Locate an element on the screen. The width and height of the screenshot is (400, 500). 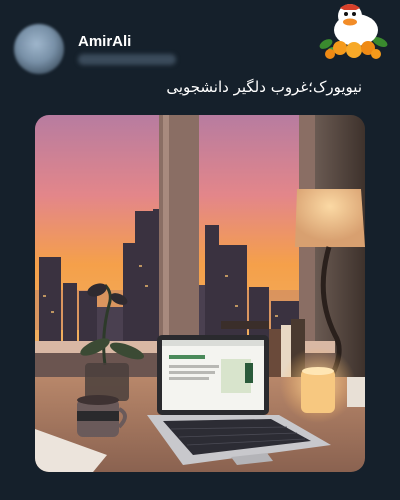
author-name: AmirAli is located at coordinates (104, 41).